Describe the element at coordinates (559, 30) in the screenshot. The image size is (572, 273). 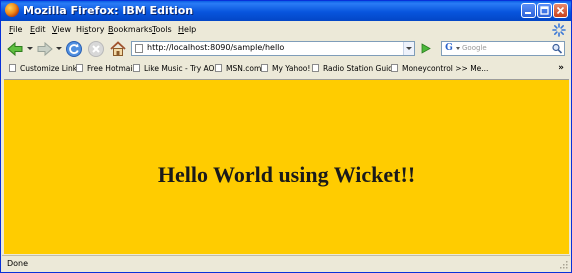
I see `throbber-icon` at that location.